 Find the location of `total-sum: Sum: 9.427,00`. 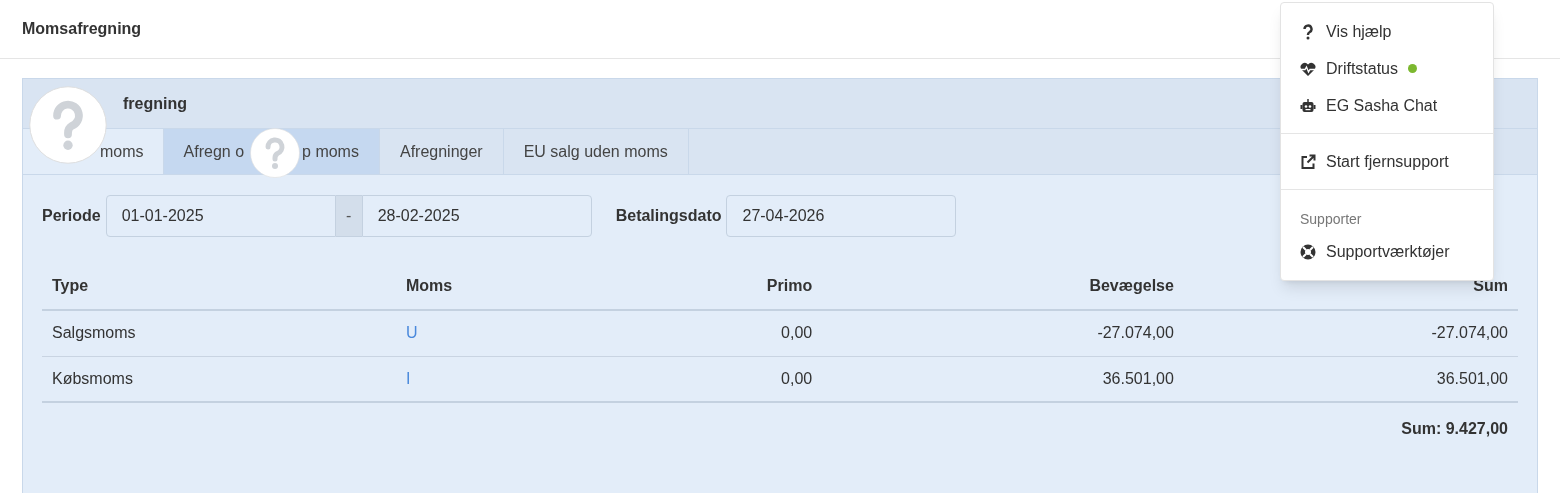

total-sum: Sum: 9.427,00 is located at coordinates (1454, 429).